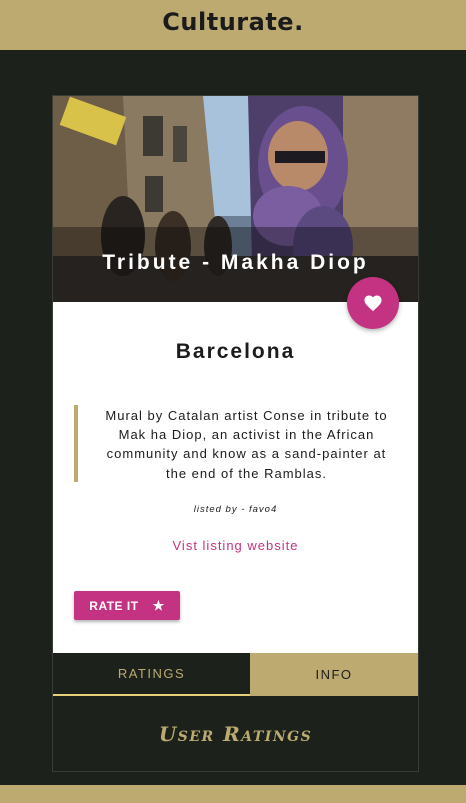  What do you see at coordinates (334, 674) in the screenshot?
I see `tab-info: INFO` at bounding box center [334, 674].